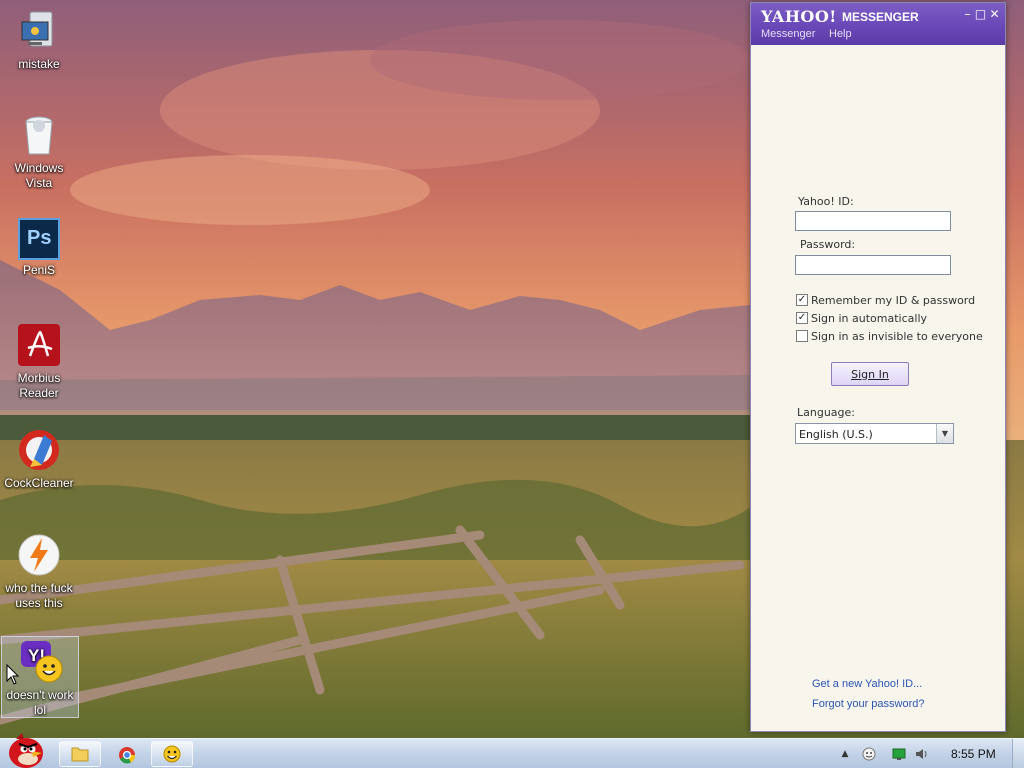  I want to click on photoshop-icon: Ps, so click(39, 239).